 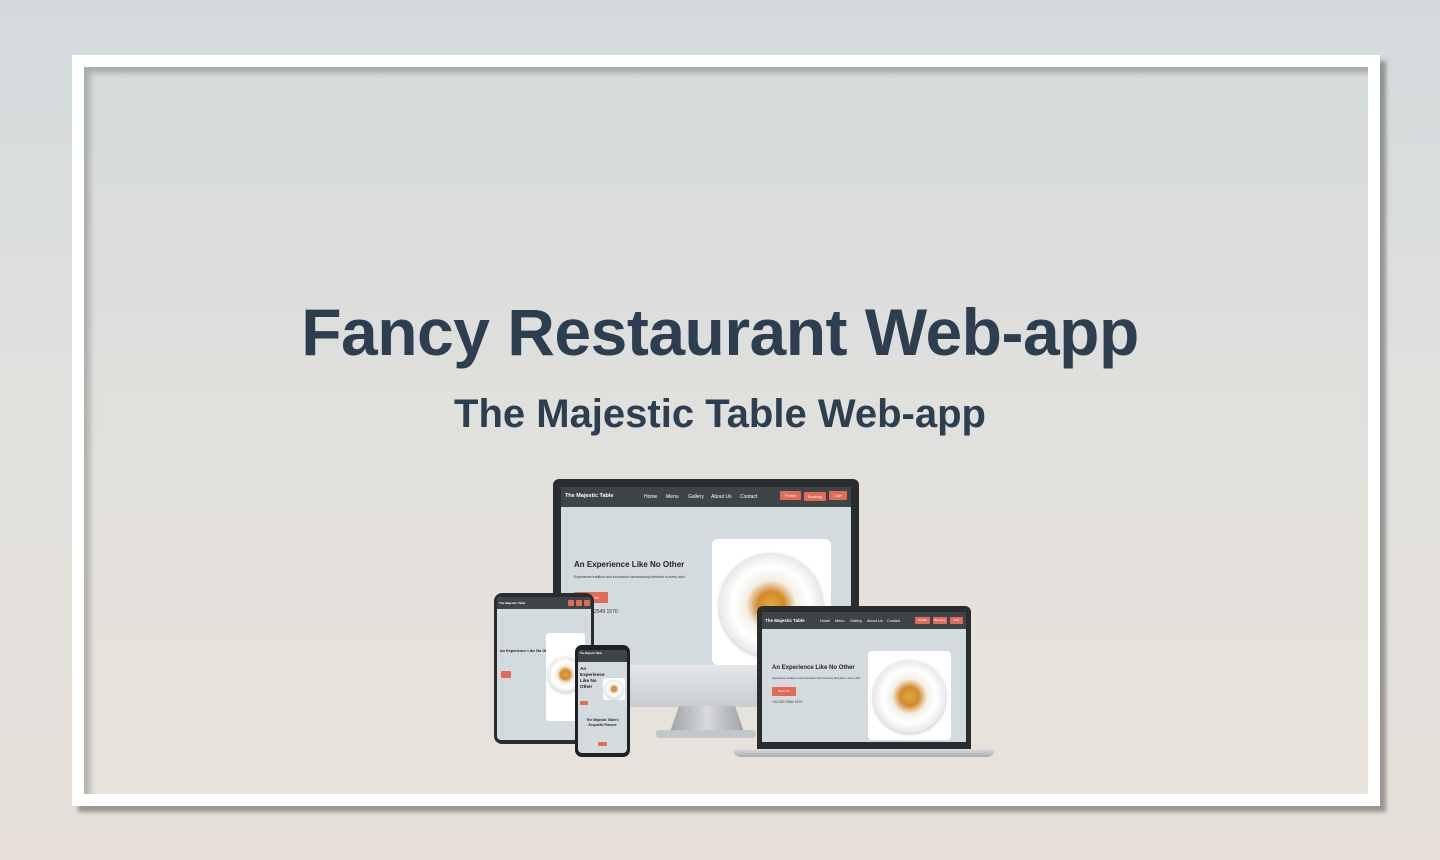 I want to click on tablet-brand: The Majestic Table, so click(x=512, y=603).